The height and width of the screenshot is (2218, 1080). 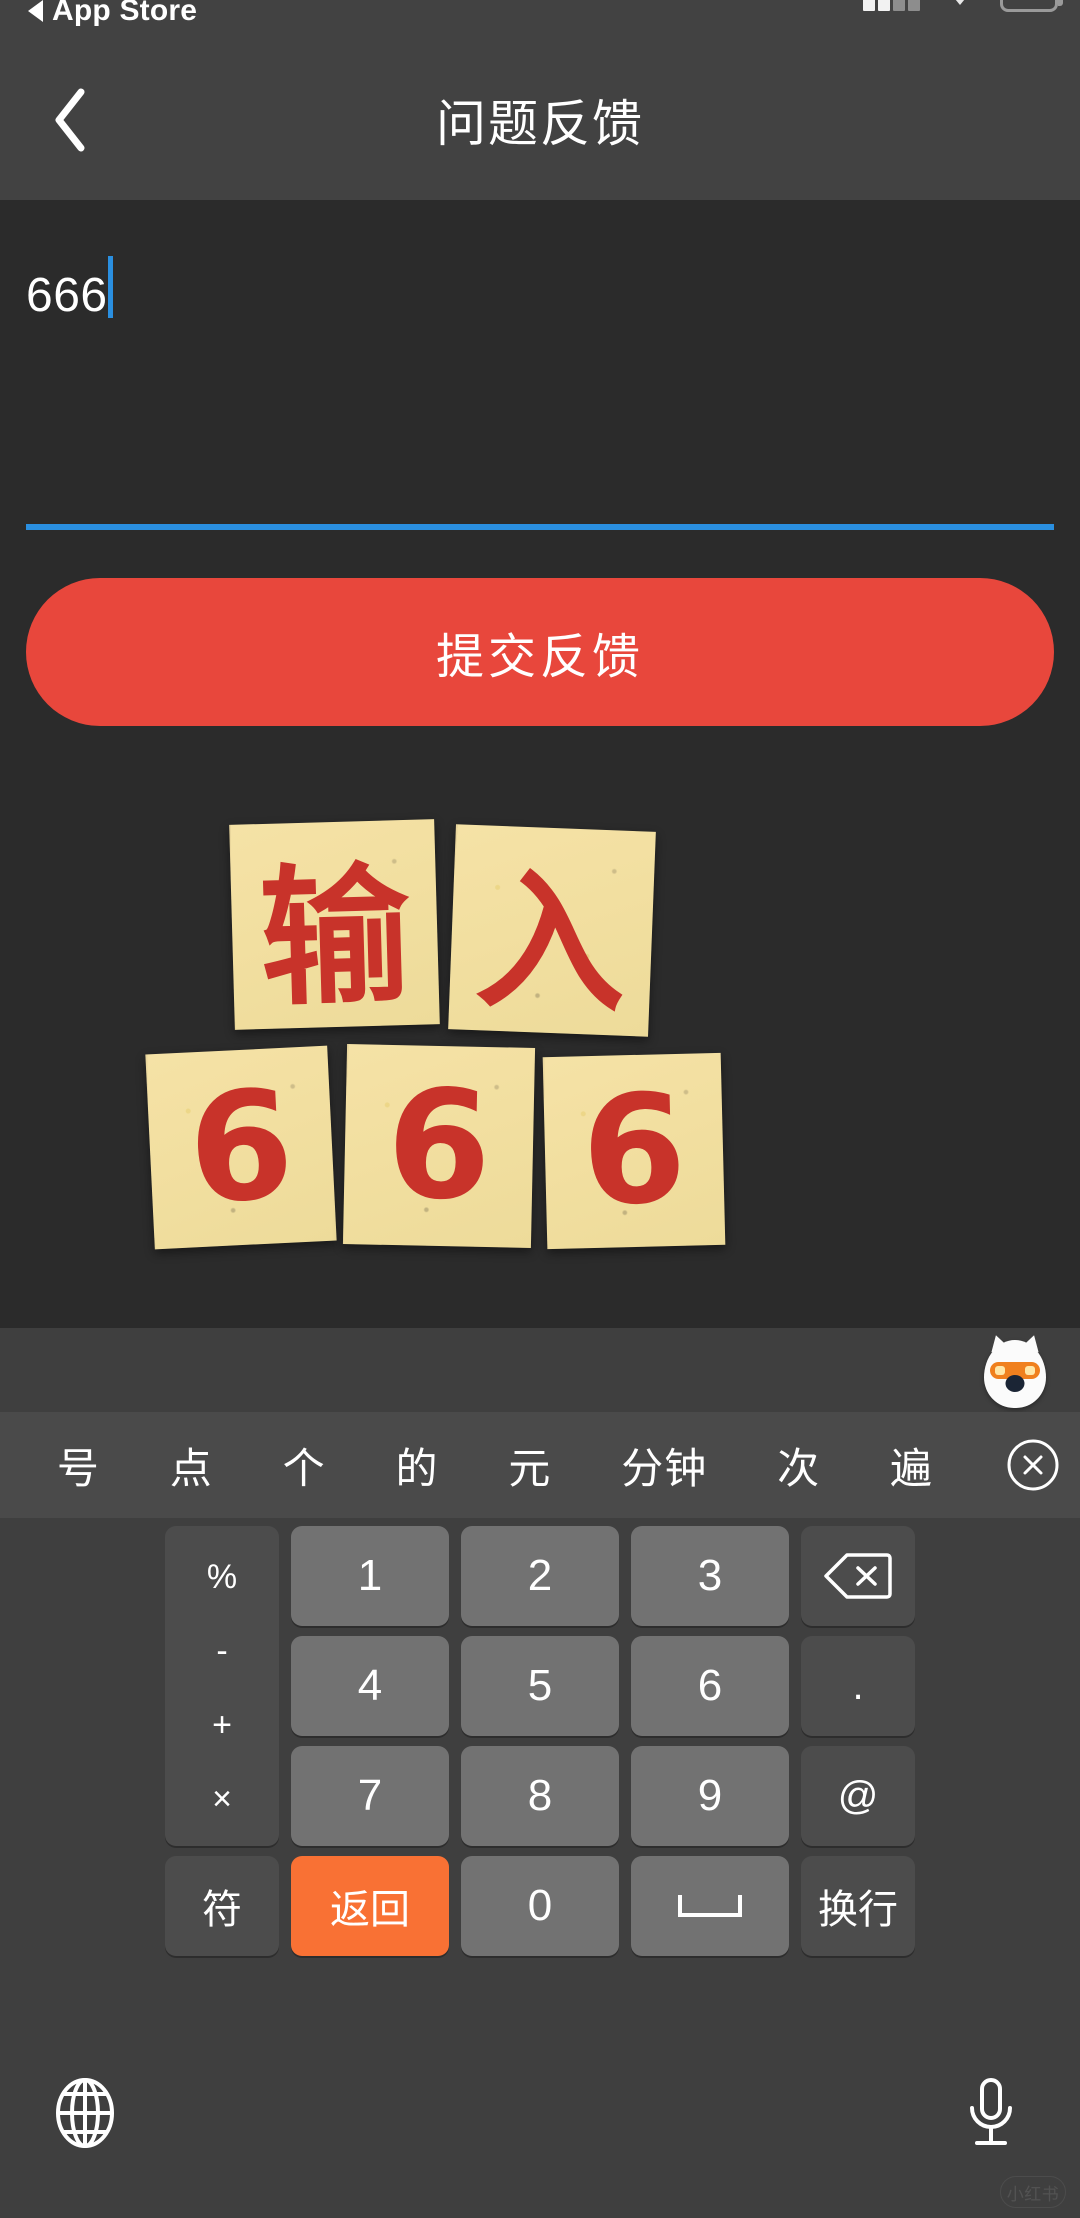 I want to click on text-caret, so click(x=110, y=287).